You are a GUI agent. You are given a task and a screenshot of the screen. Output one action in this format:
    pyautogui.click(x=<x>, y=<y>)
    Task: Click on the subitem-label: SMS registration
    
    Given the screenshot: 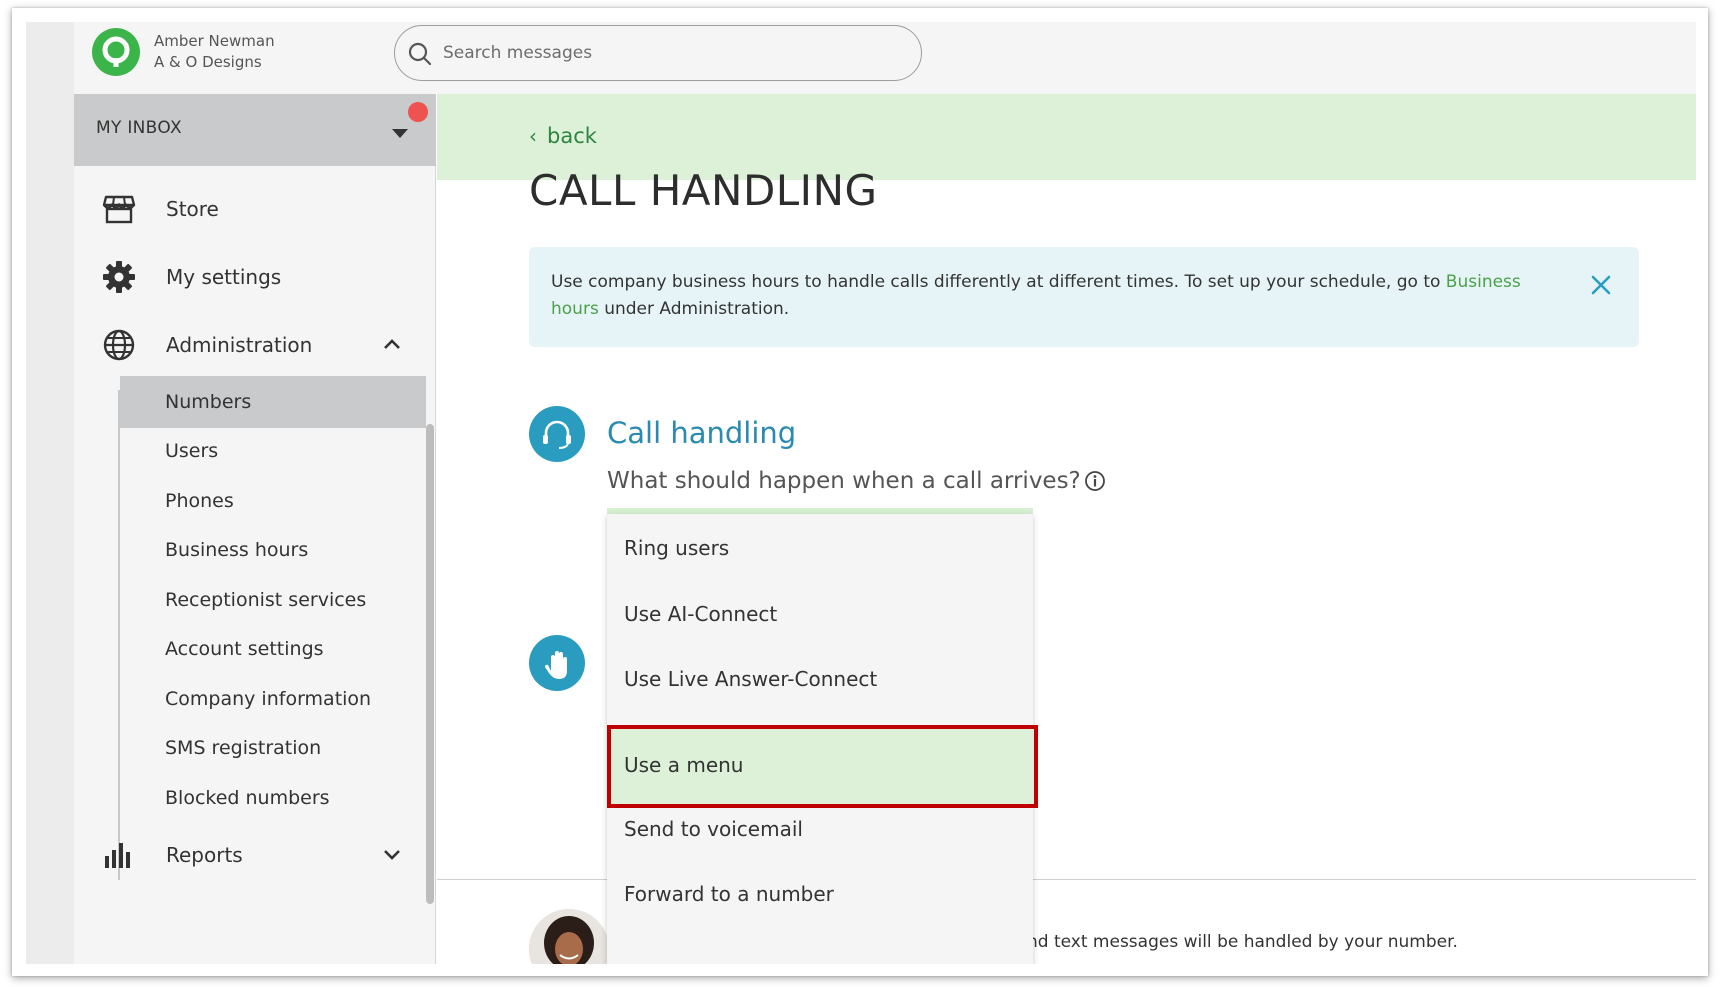 What is the action you would take?
    pyautogui.click(x=243, y=748)
    